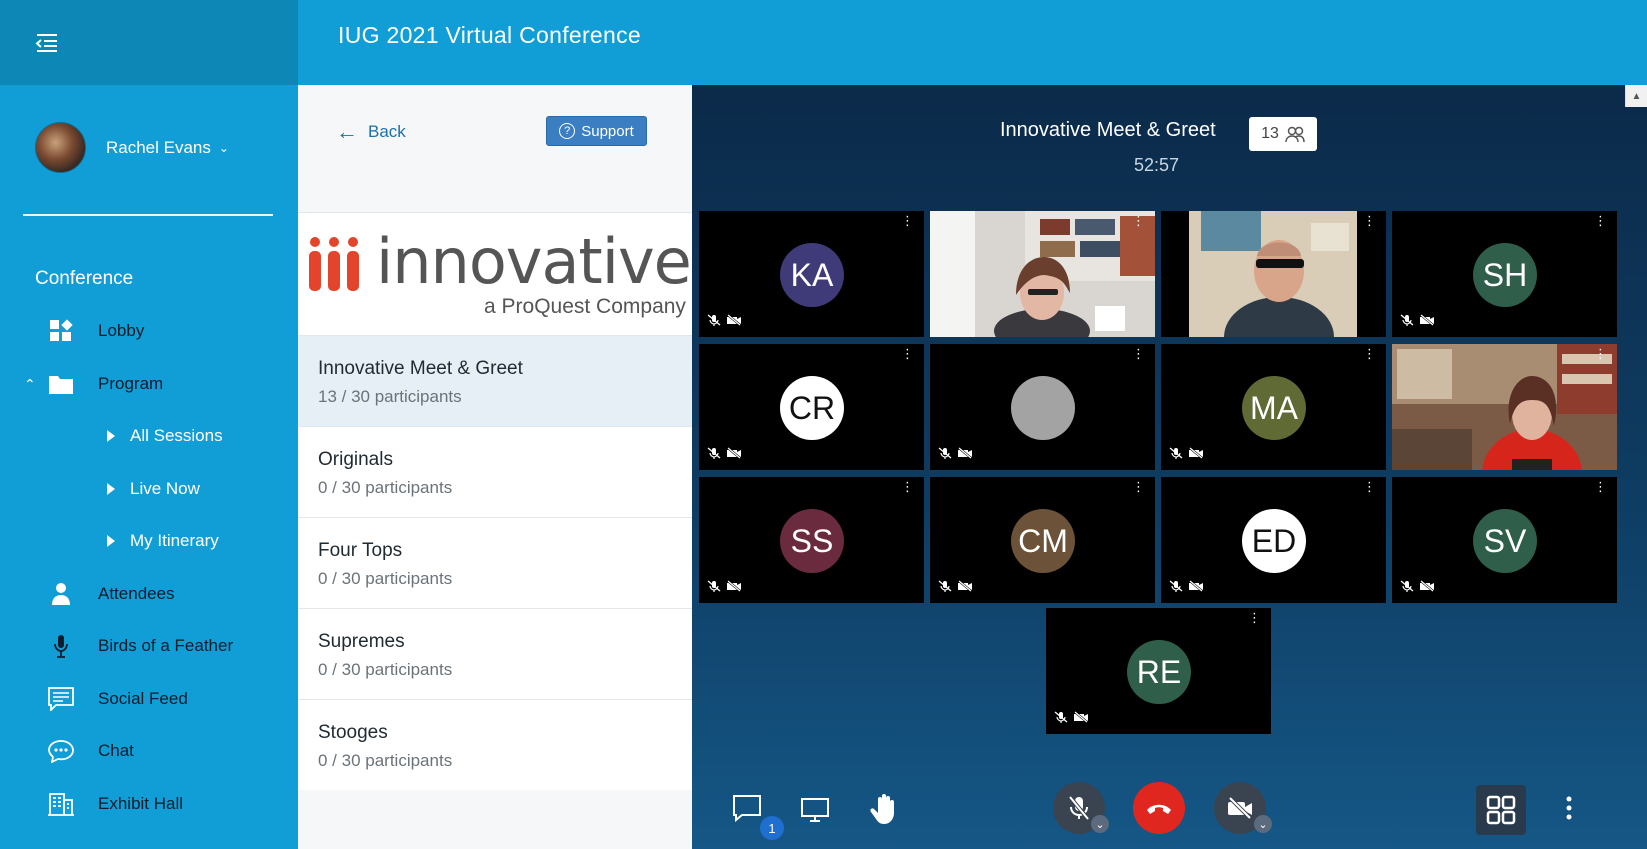  What do you see at coordinates (884, 809) in the screenshot?
I see `raise-hand-button` at bounding box center [884, 809].